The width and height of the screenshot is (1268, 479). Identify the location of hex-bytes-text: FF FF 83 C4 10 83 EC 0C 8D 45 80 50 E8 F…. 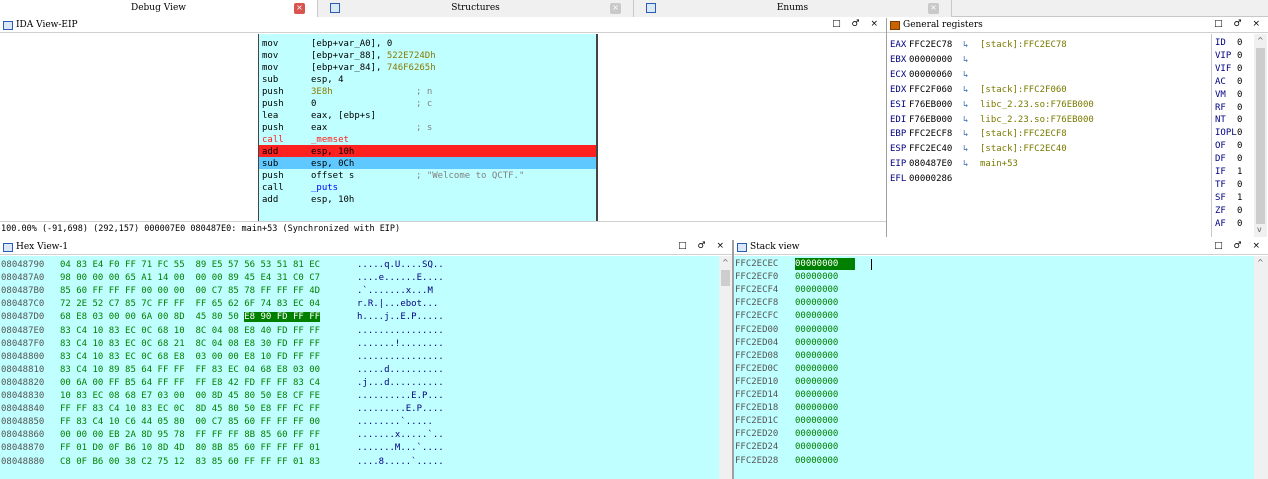
(190, 409).